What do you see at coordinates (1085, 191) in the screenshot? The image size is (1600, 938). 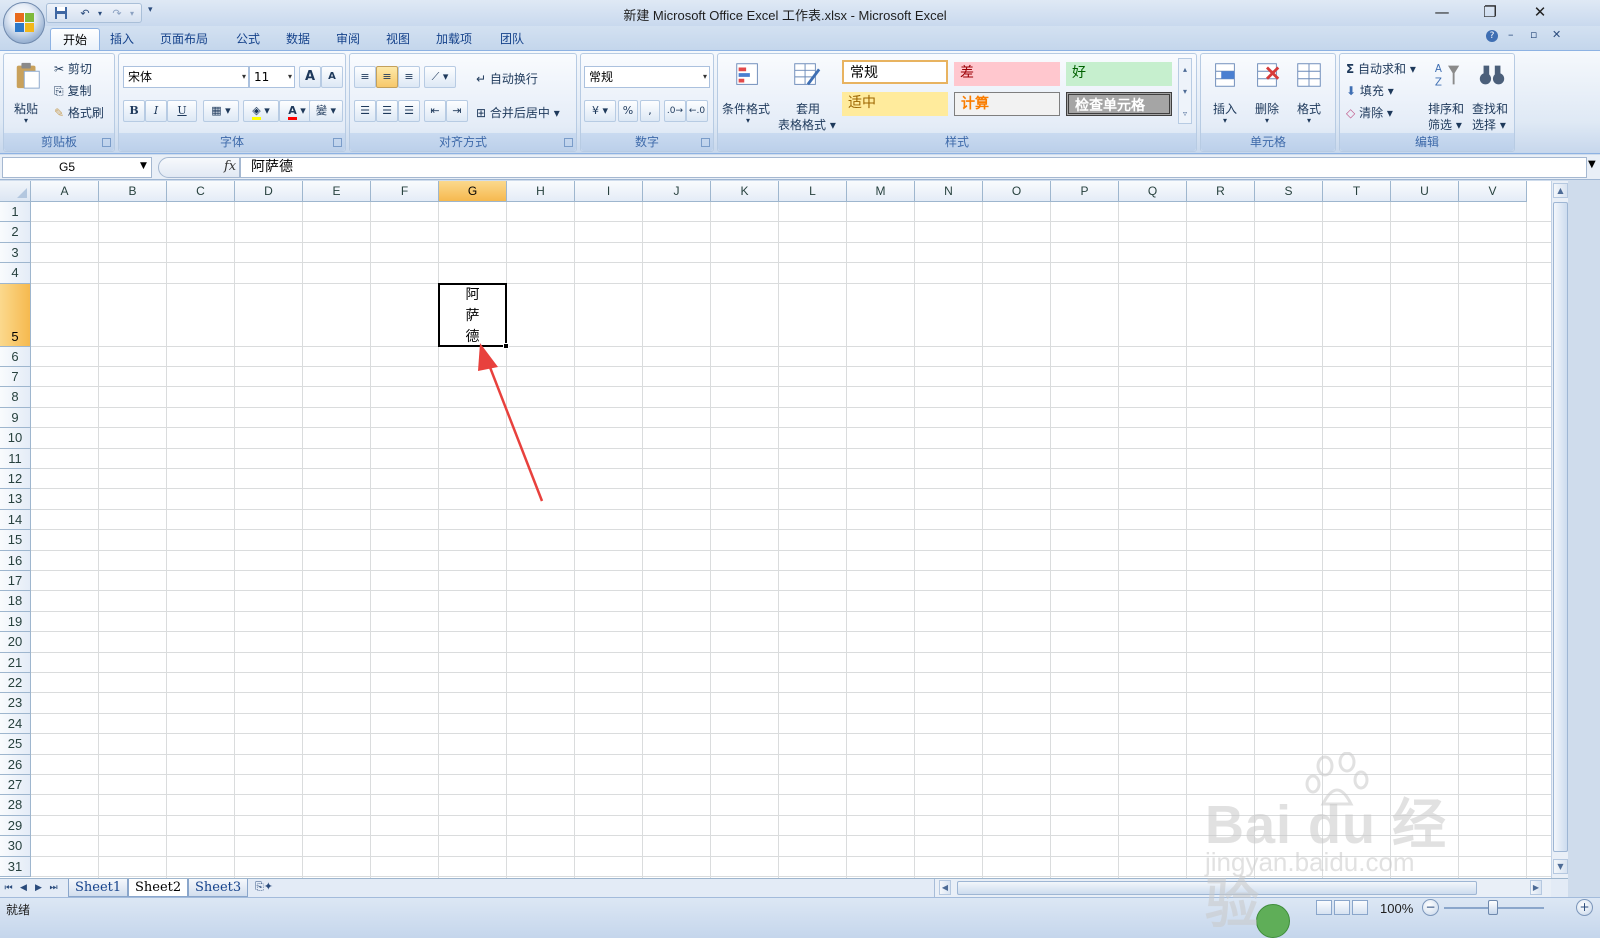 I see `column-header-p: P` at bounding box center [1085, 191].